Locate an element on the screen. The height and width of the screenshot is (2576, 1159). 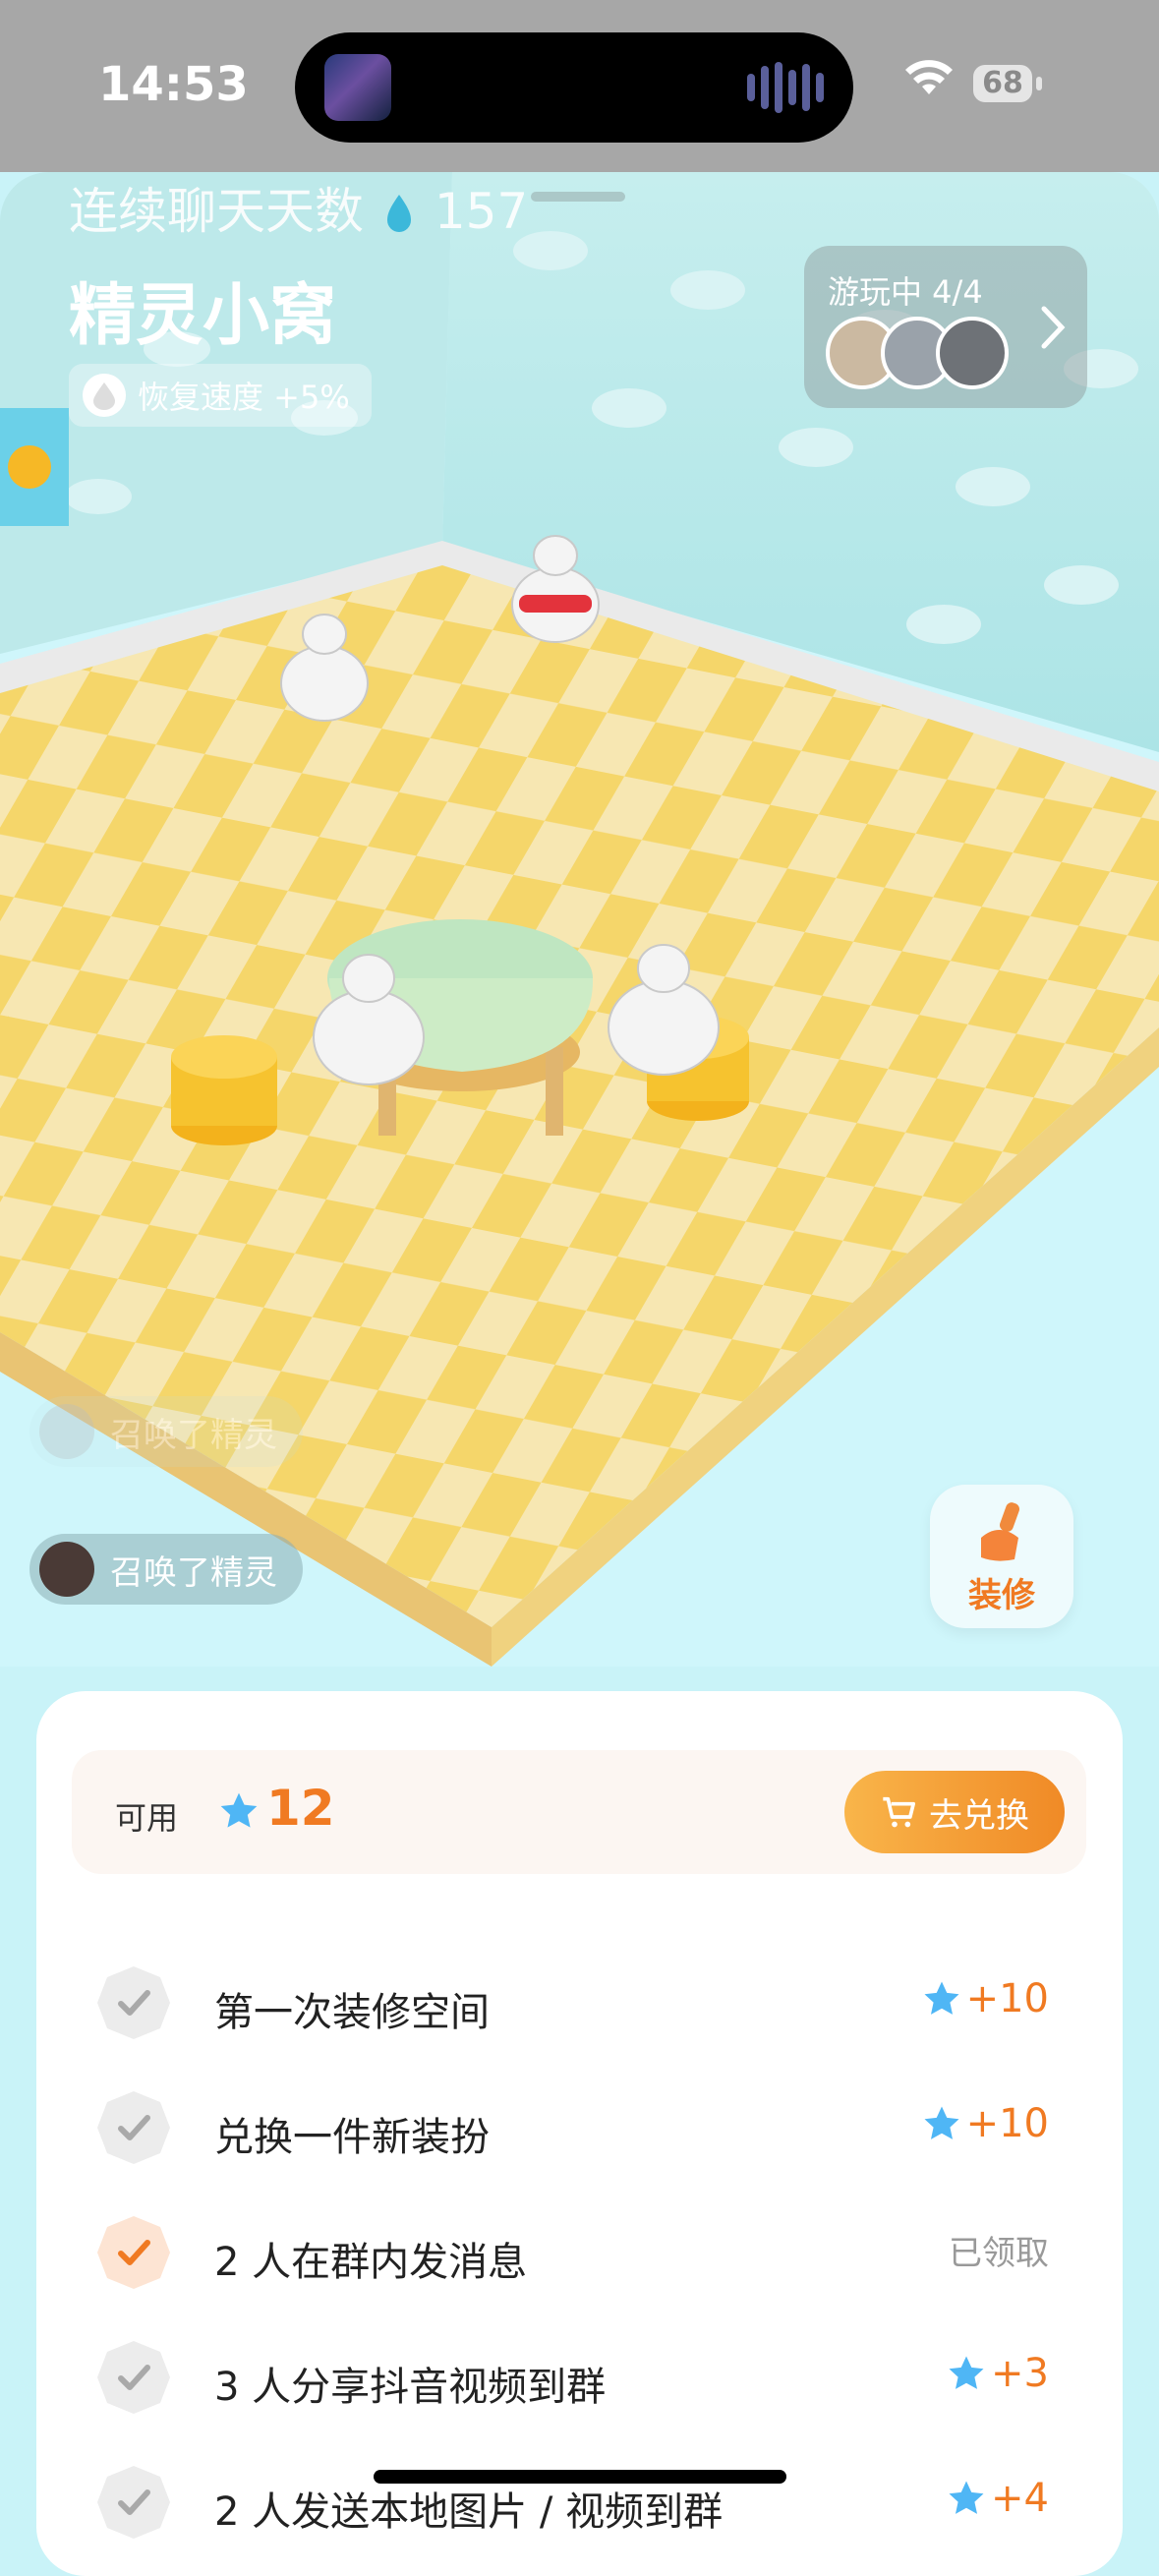
member-avatars is located at coordinates (917, 353).